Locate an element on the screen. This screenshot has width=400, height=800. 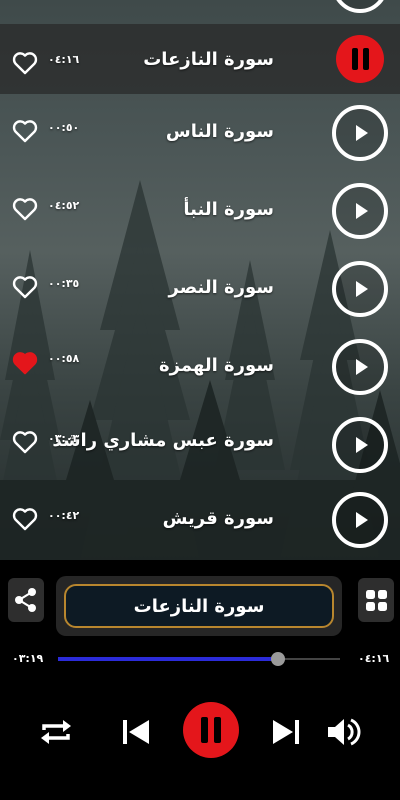
now-playing-box: سورة النازعات is located at coordinates (199, 606).